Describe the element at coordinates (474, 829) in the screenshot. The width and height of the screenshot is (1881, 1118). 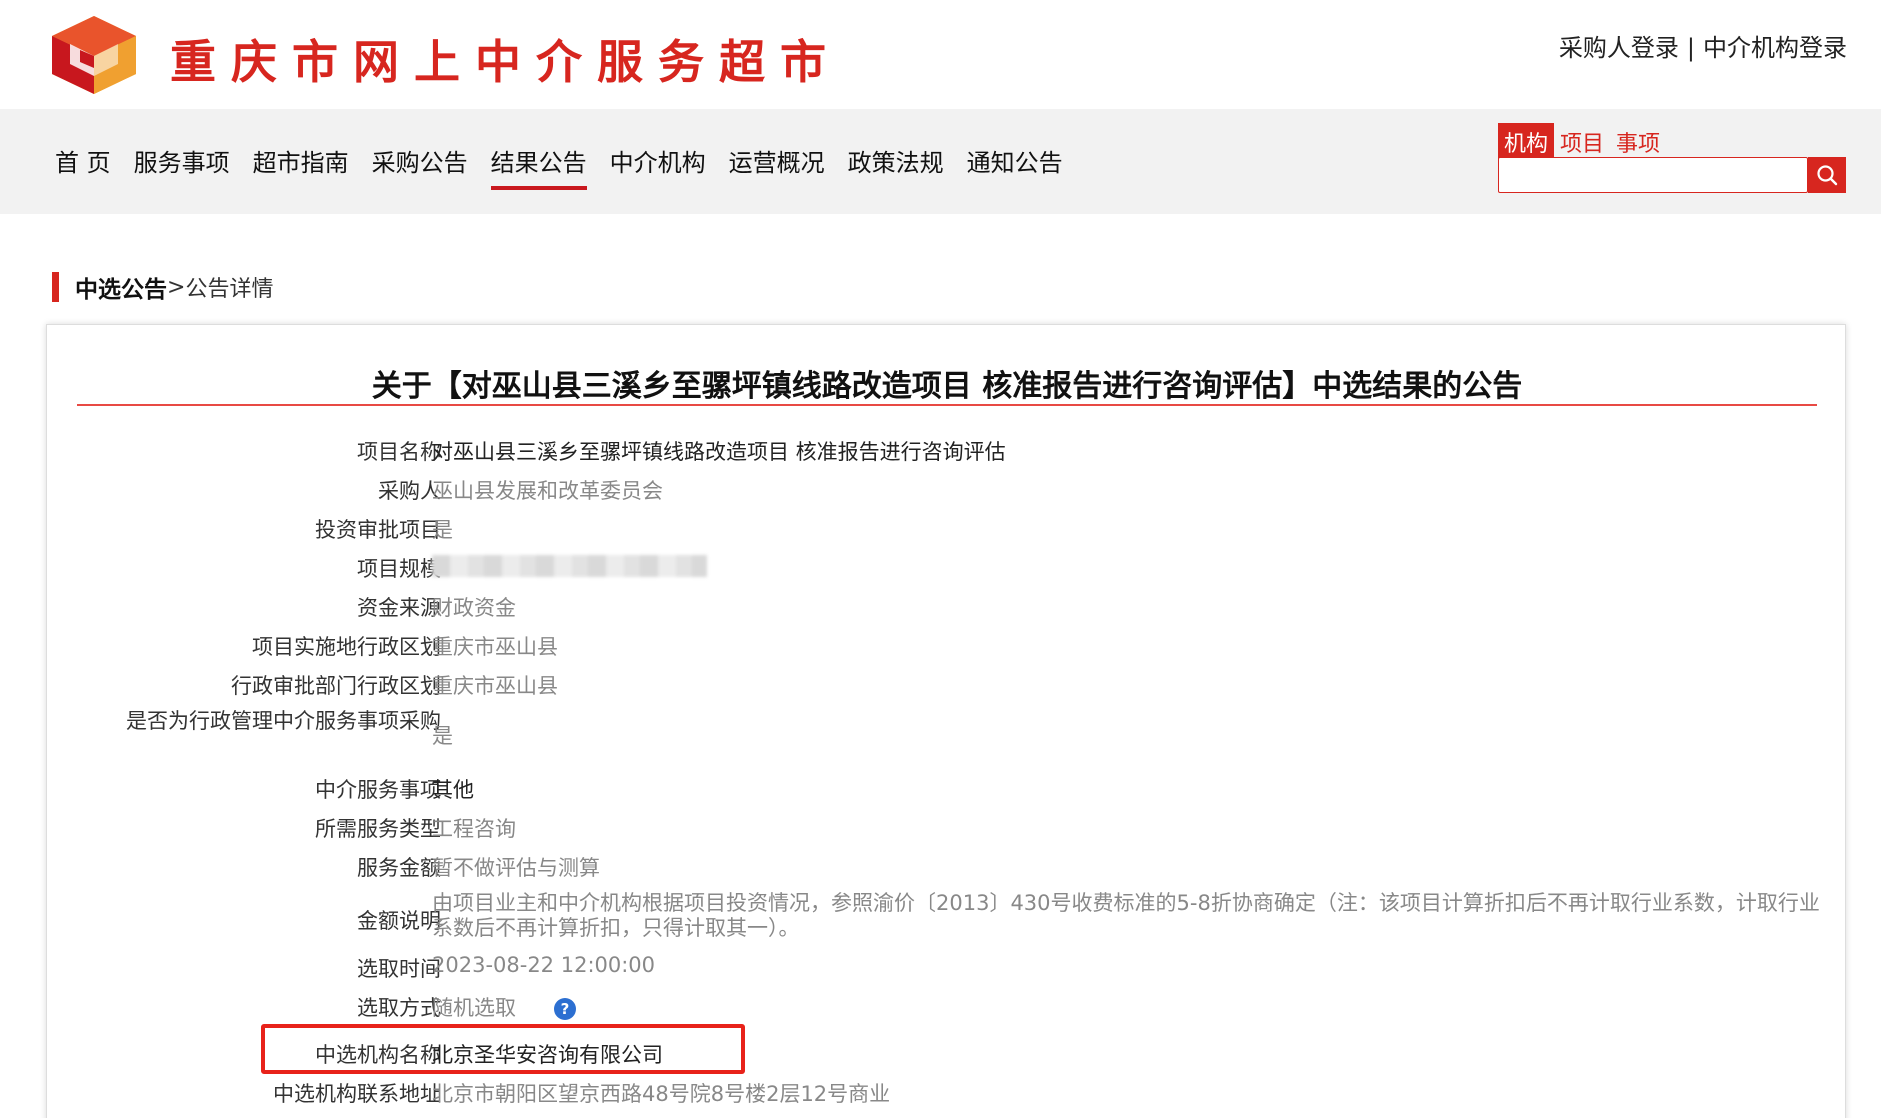
I see `field-value: 工程咨询` at that location.